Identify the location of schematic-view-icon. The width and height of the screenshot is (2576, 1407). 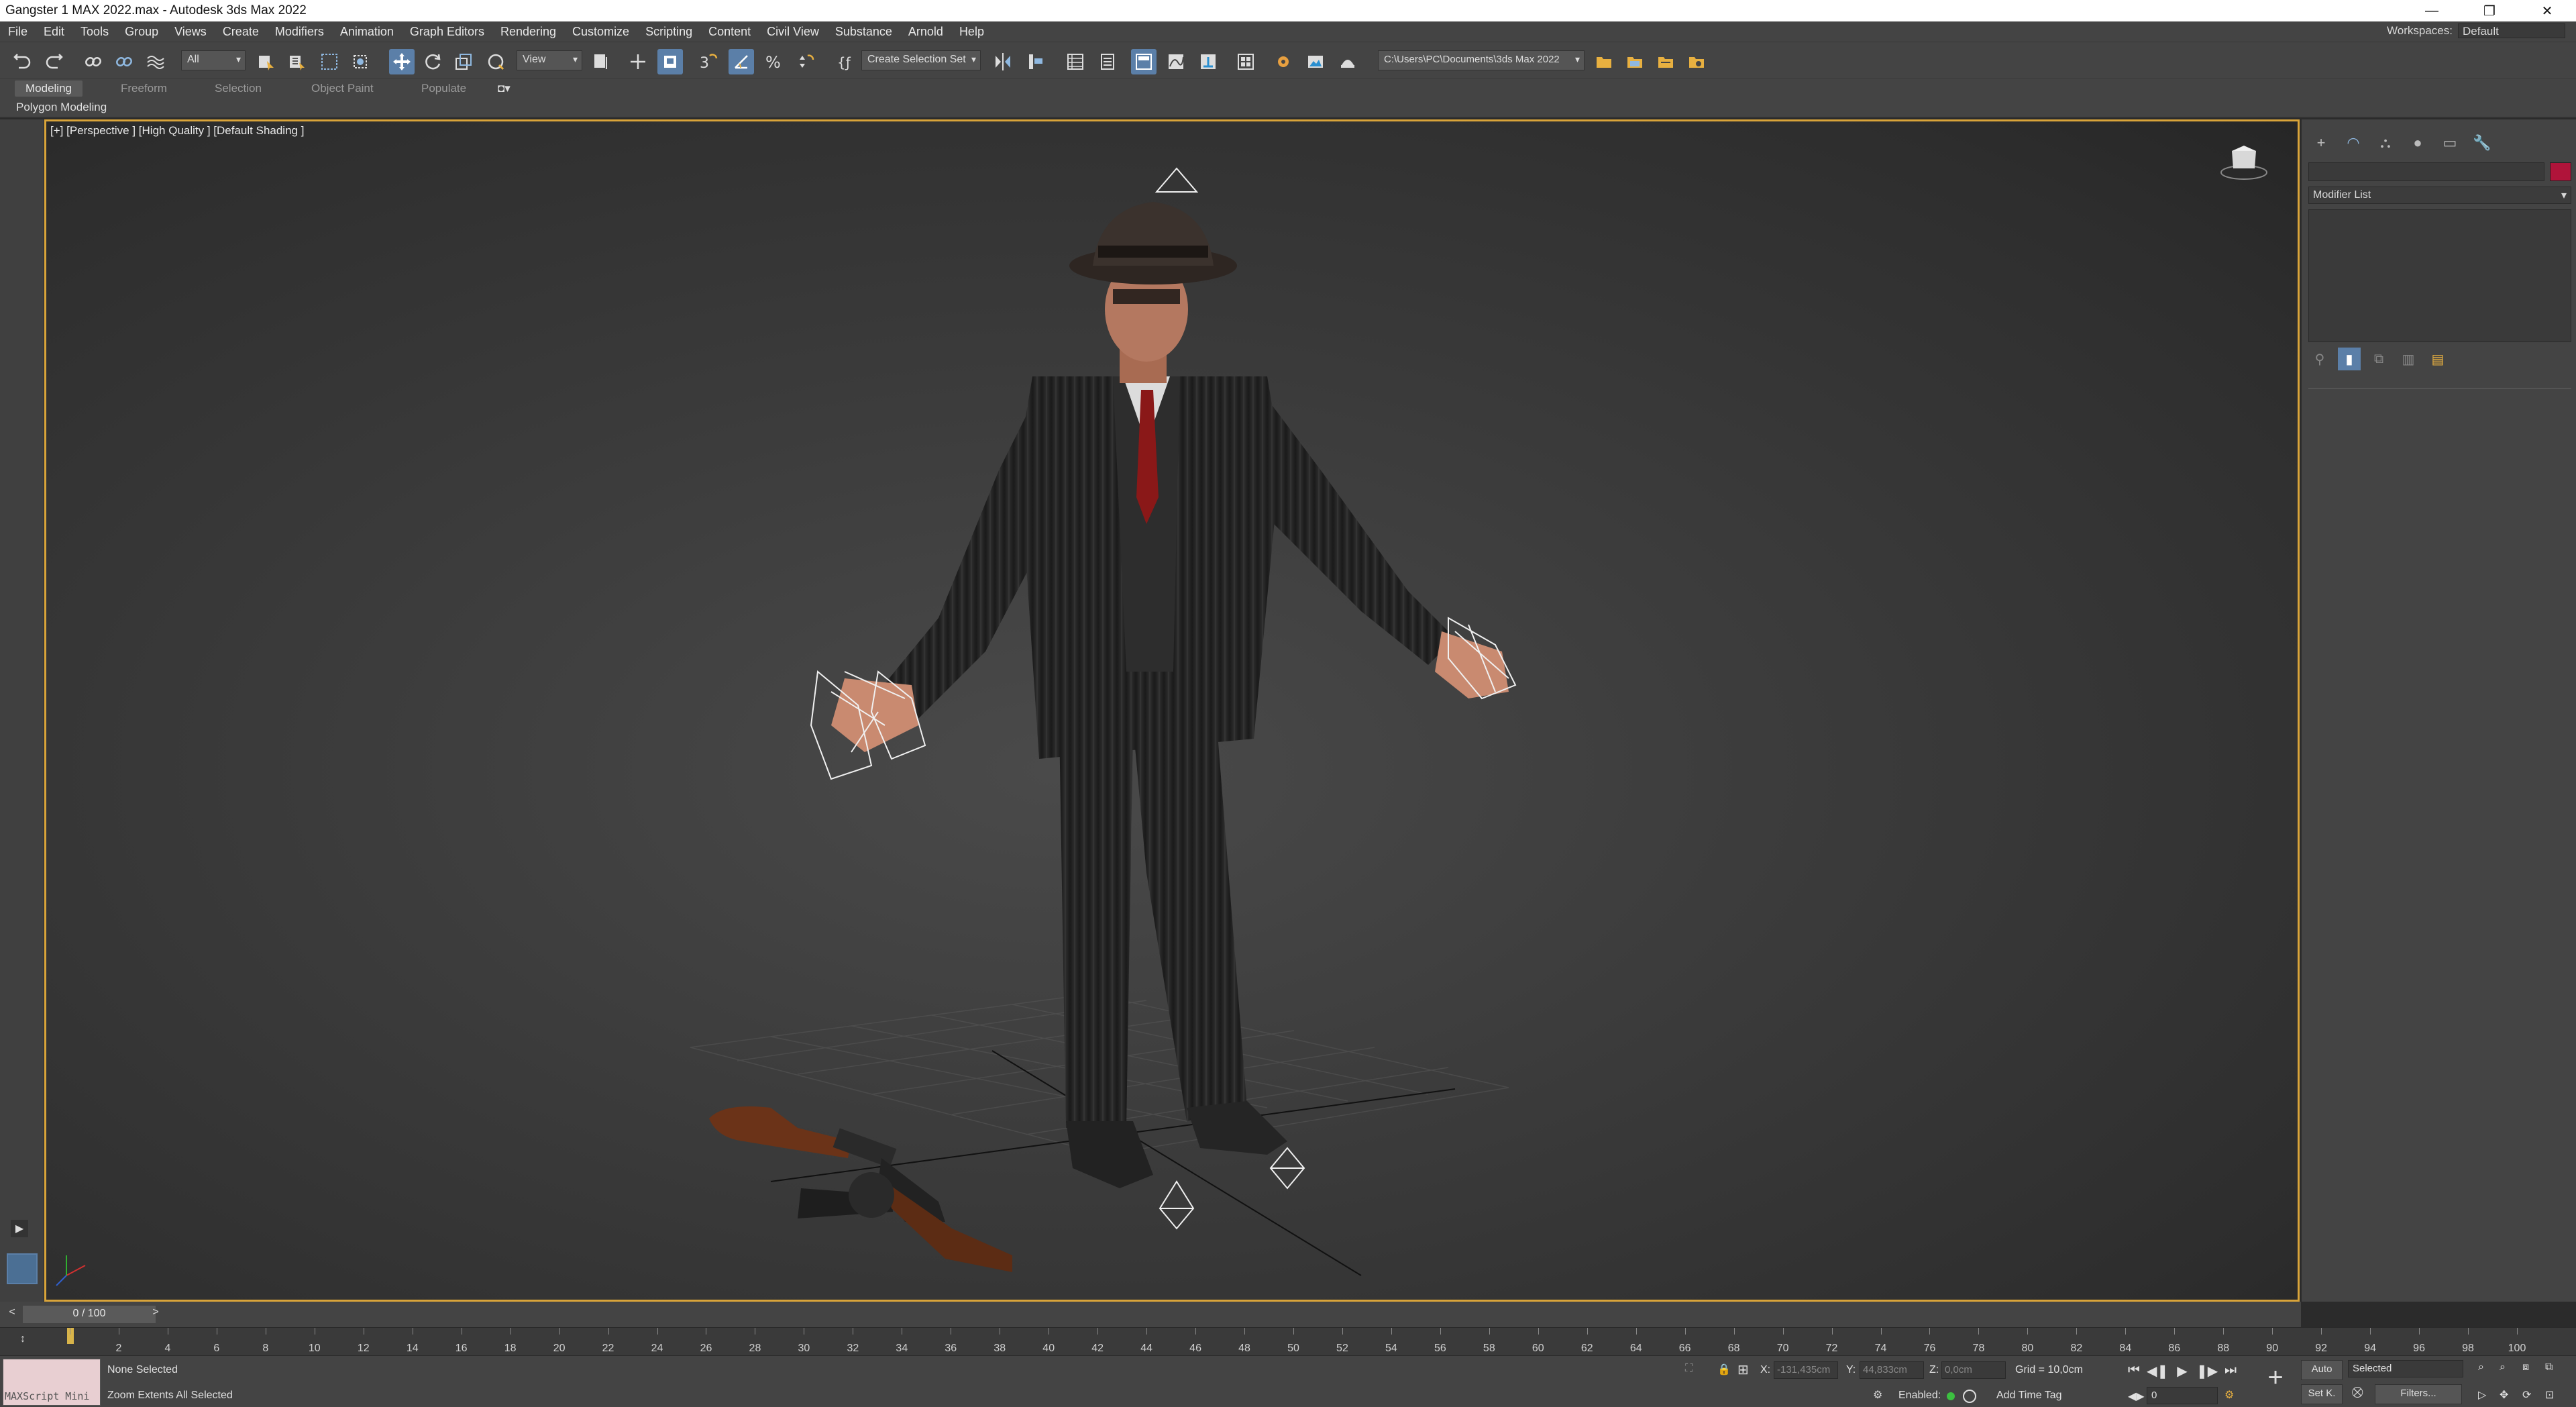
(1208, 61).